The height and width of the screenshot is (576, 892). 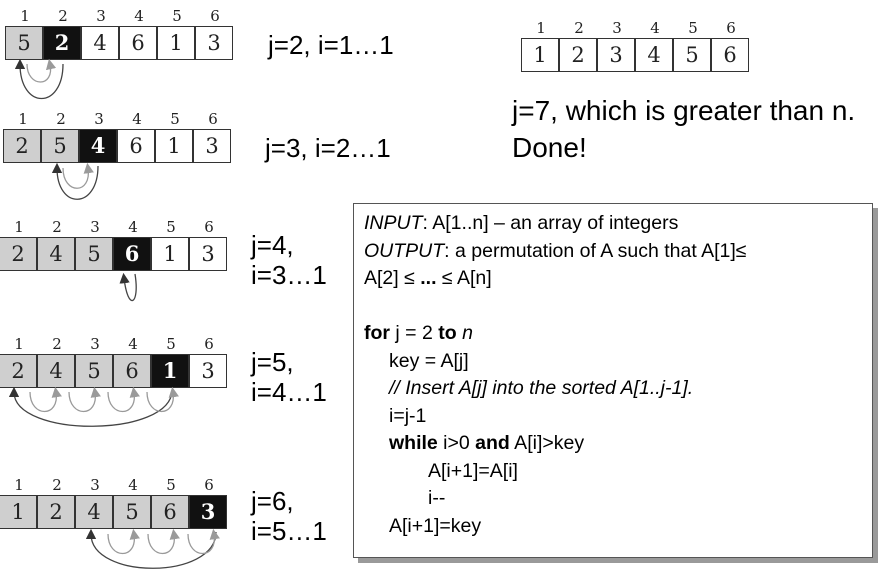 I want to click on while-line: while i>0 and A[i]>key, so click(x=487, y=443).